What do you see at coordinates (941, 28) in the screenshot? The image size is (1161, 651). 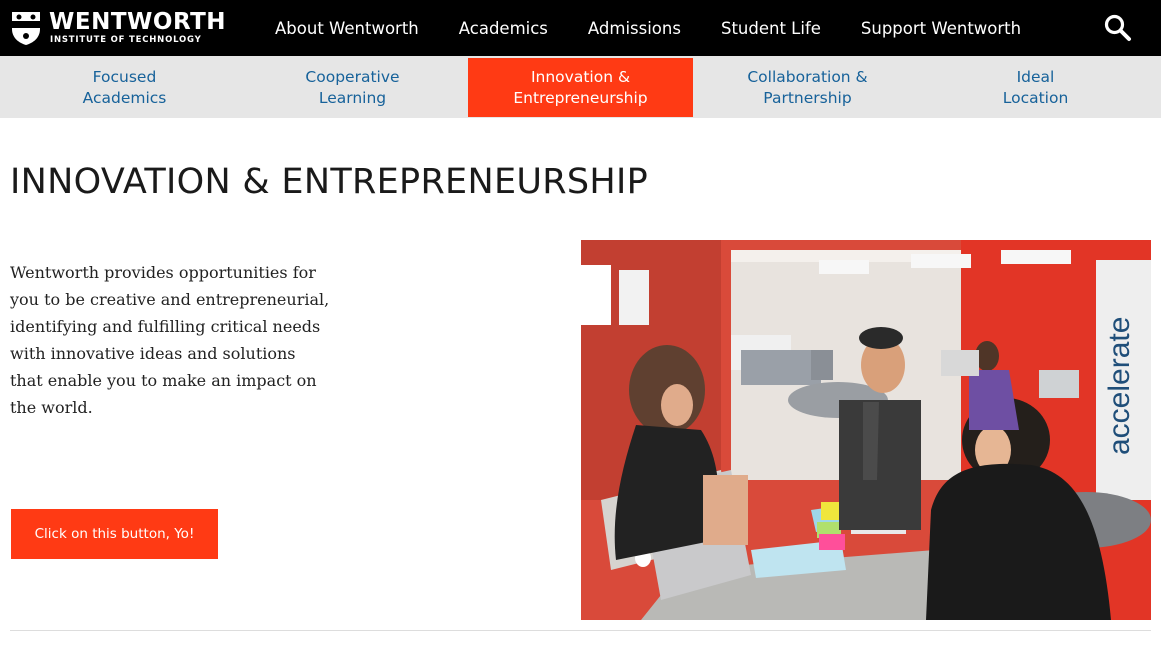 I see `nav-support-wentworth: Support Wentworth` at bounding box center [941, 28].